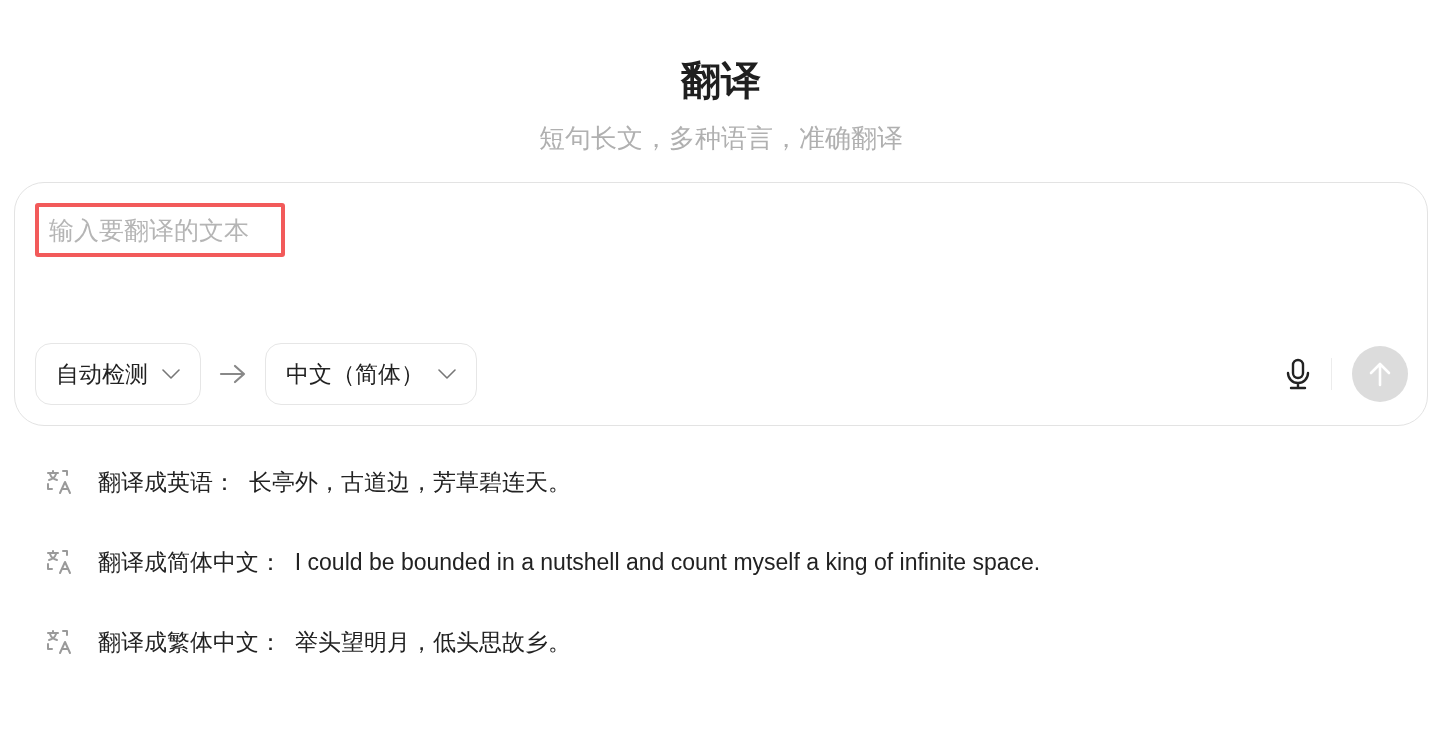  I want to click on target-language-dropdown: 中文（简体）, so click(371, 374).